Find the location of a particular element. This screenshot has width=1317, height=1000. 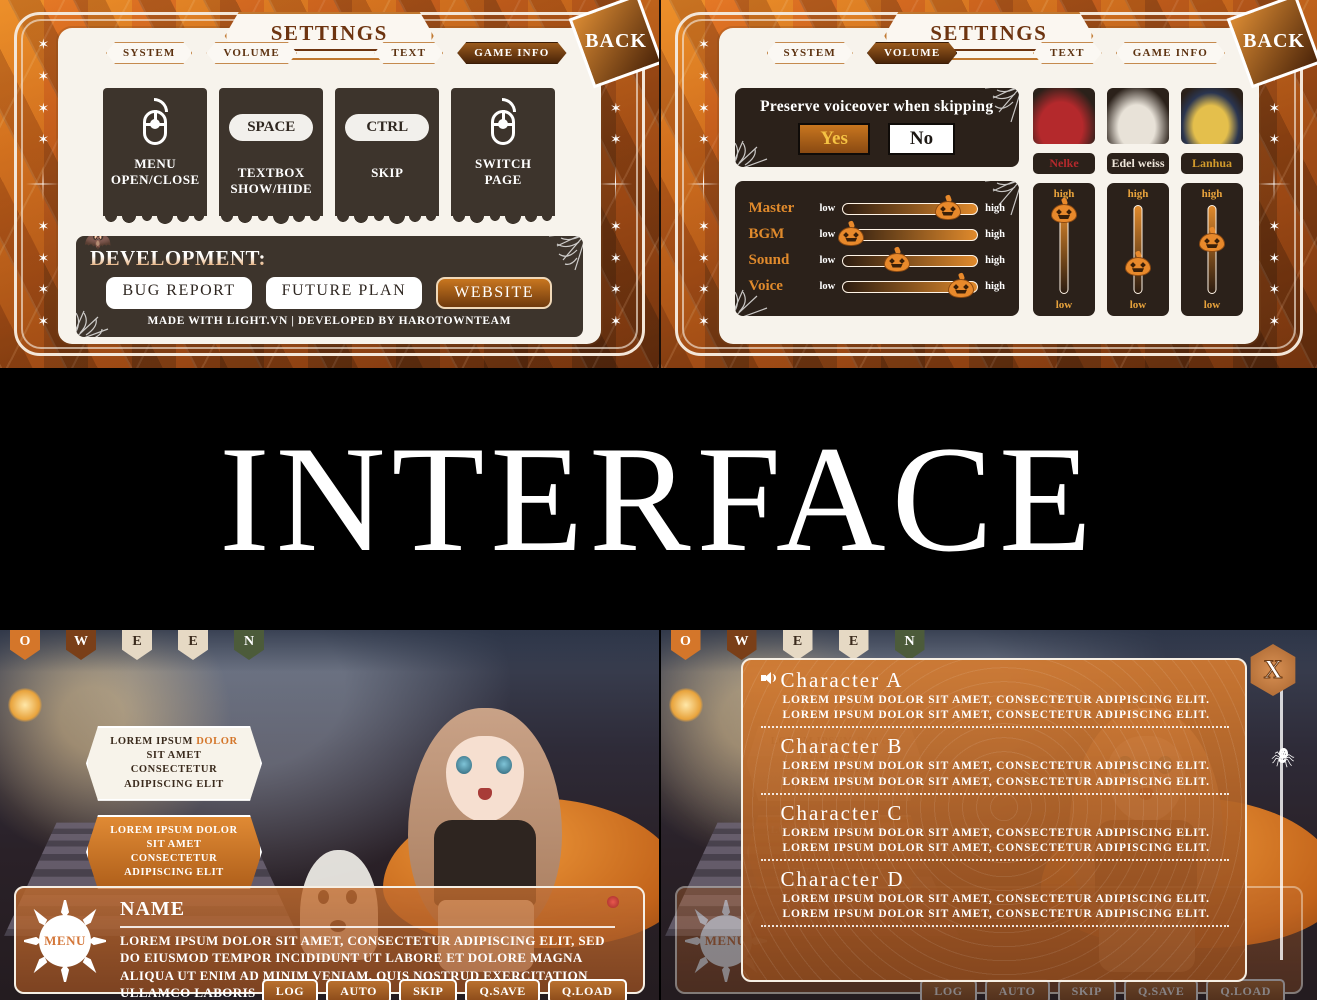

volume-left-column: Preserve voiceover when skipping Yes No is located at coordinates (876, 202).